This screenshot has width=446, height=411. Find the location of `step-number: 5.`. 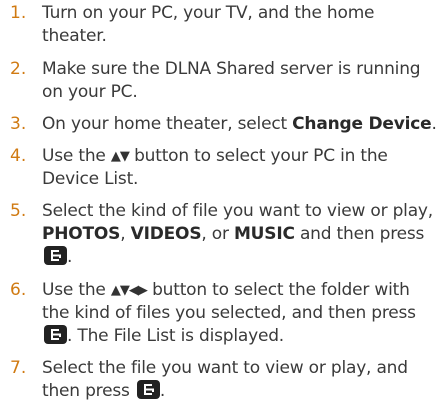

step-number: 5. is located at coordinates (18, 211).